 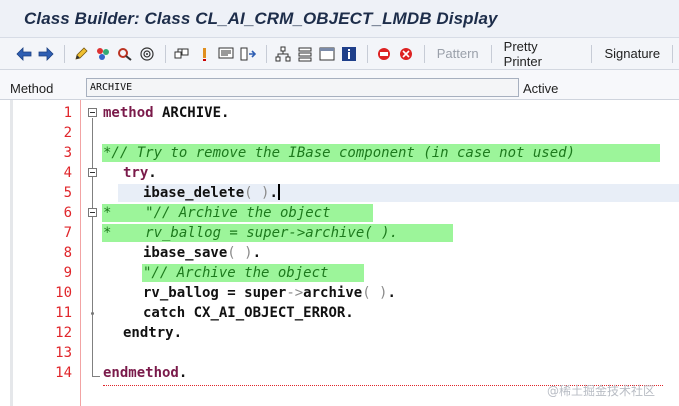 What do you see at coordinates (339, 193) in the screenshot?
I see `code-line-current: 5 ibase_delete( ).` at bounding box center [339, 193].